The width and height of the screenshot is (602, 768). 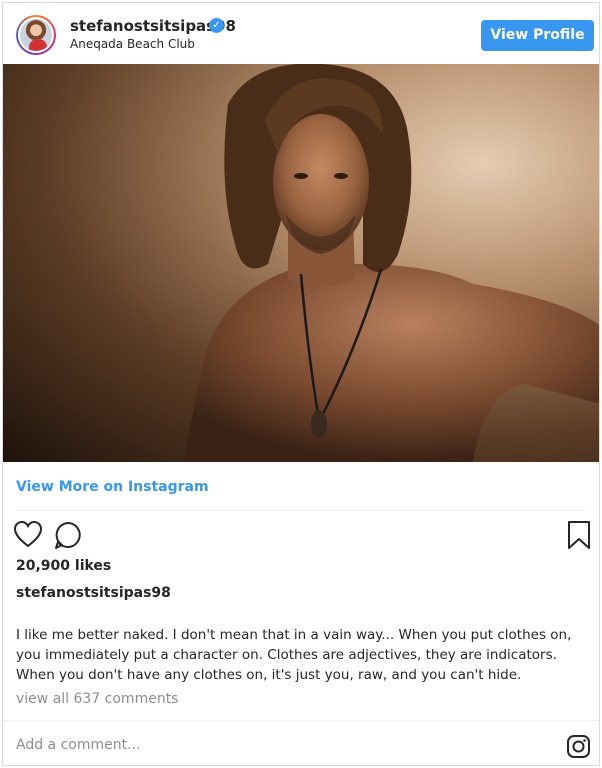 What do you see at coordinates (579, 535) in the screenshot?
I see `bookmark-icon` at bounding box center [579, 535].